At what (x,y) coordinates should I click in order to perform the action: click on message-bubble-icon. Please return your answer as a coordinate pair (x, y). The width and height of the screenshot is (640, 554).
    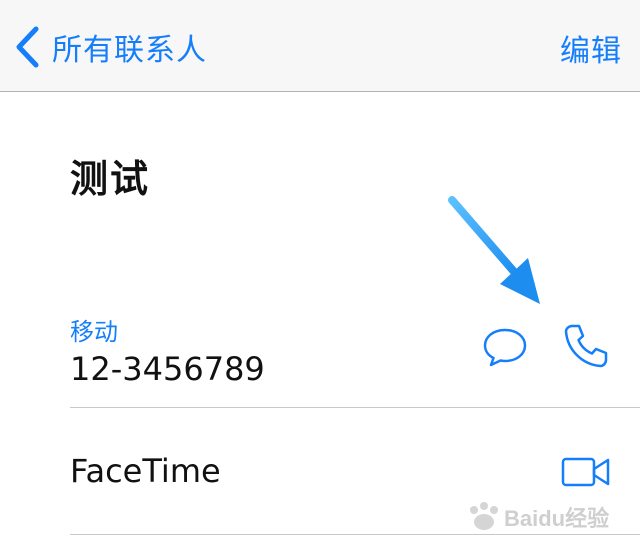
    Looking at the image, I should click on (505, 347).